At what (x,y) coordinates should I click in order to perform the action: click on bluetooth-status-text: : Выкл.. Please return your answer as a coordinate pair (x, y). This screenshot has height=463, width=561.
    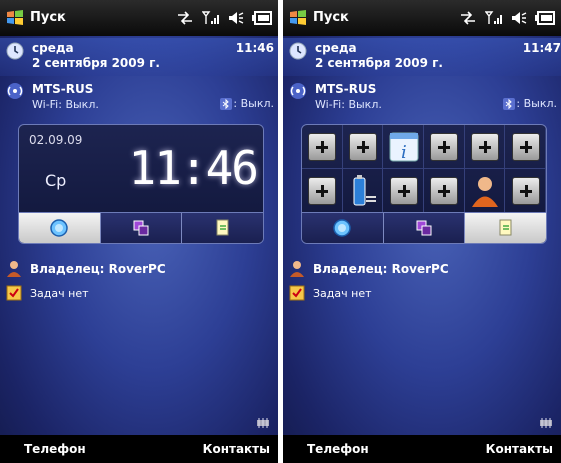
    Looking at the image, I should click on (536, 103).